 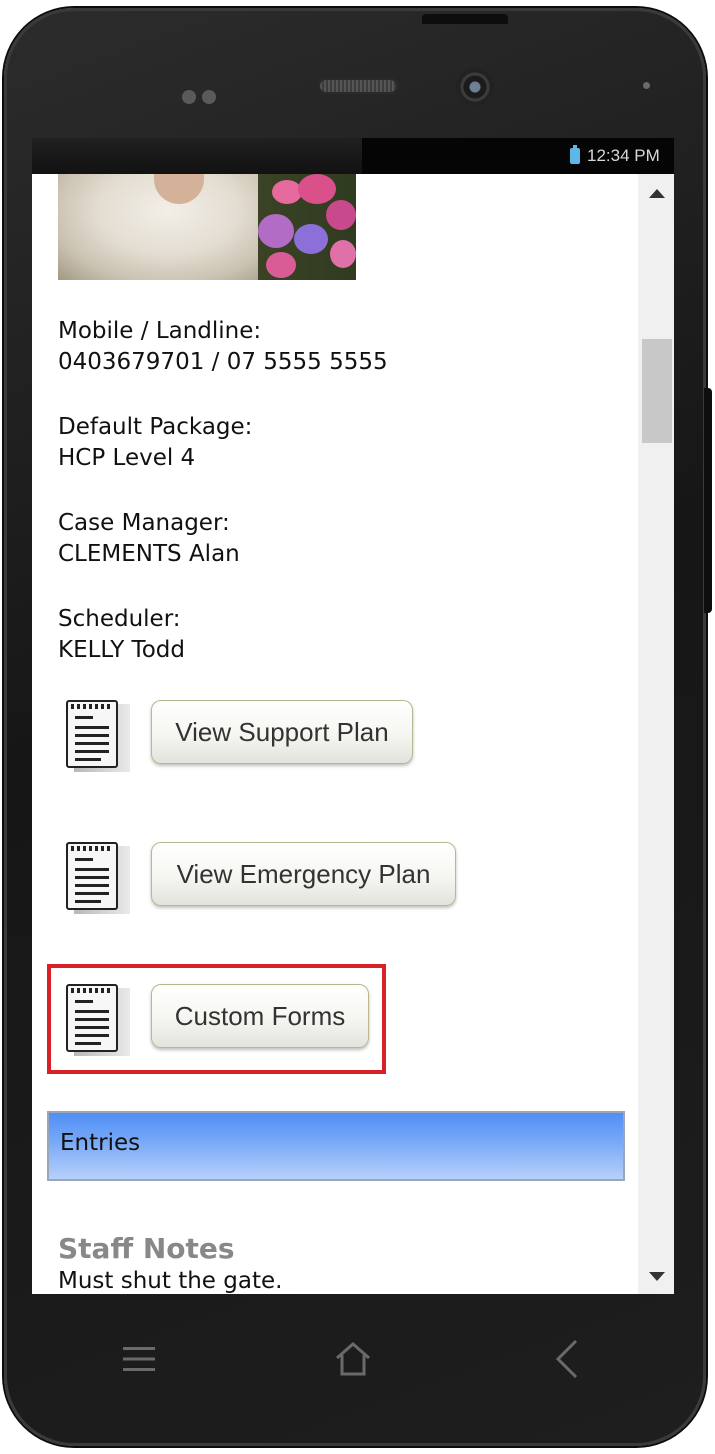 What do you see at coordinates (119, 619) in the screenshot?
I see `scheduler-label: Scheduler:` at bounding box center [119, 619].